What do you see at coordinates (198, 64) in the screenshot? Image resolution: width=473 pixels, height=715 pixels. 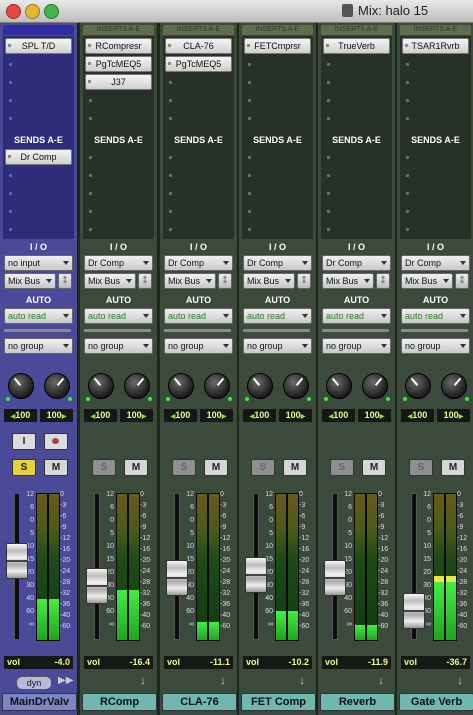 I see `insert-slot-button: PgTcMEQ5` at bounding box center [198, 64].